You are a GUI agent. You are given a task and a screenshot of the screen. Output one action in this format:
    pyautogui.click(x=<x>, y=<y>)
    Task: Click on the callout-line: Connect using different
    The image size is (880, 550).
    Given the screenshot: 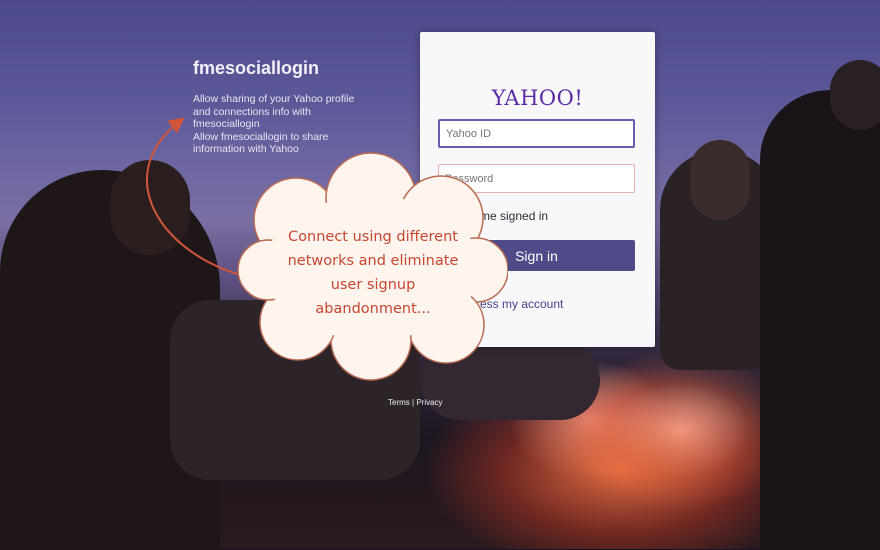 What is the action you would take?
    pyautogui.click(x=373, y=237)
    